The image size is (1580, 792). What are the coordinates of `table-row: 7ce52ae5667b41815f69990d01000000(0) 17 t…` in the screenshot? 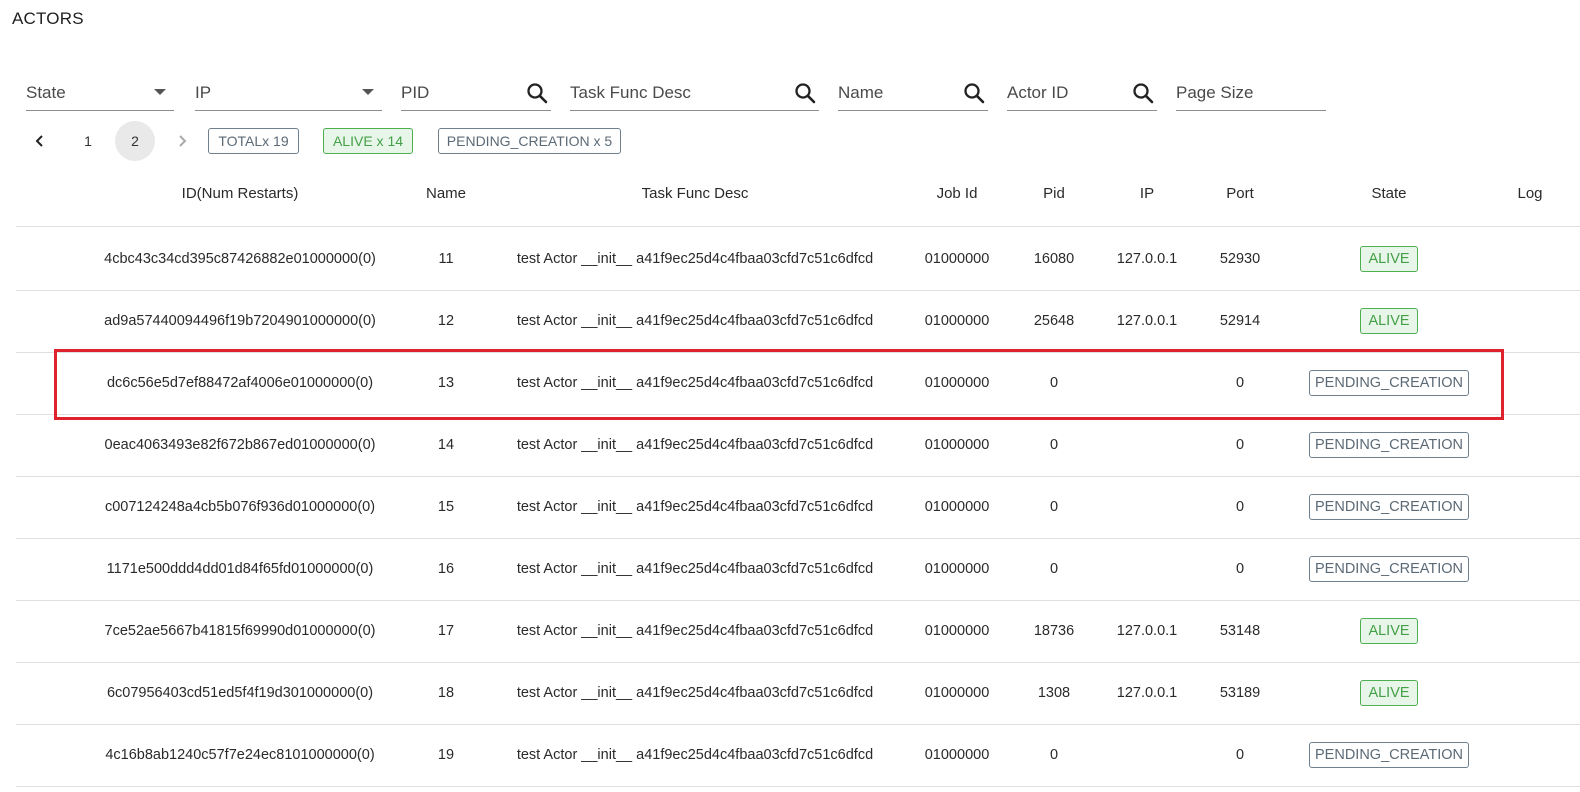 It's located at (798, 631).